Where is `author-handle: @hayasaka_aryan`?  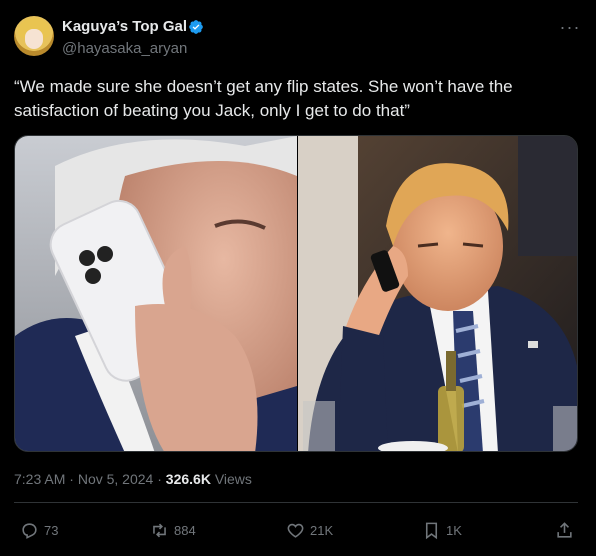
author-handle: @hayasaka_aryan is located at coordinates (124, 48).